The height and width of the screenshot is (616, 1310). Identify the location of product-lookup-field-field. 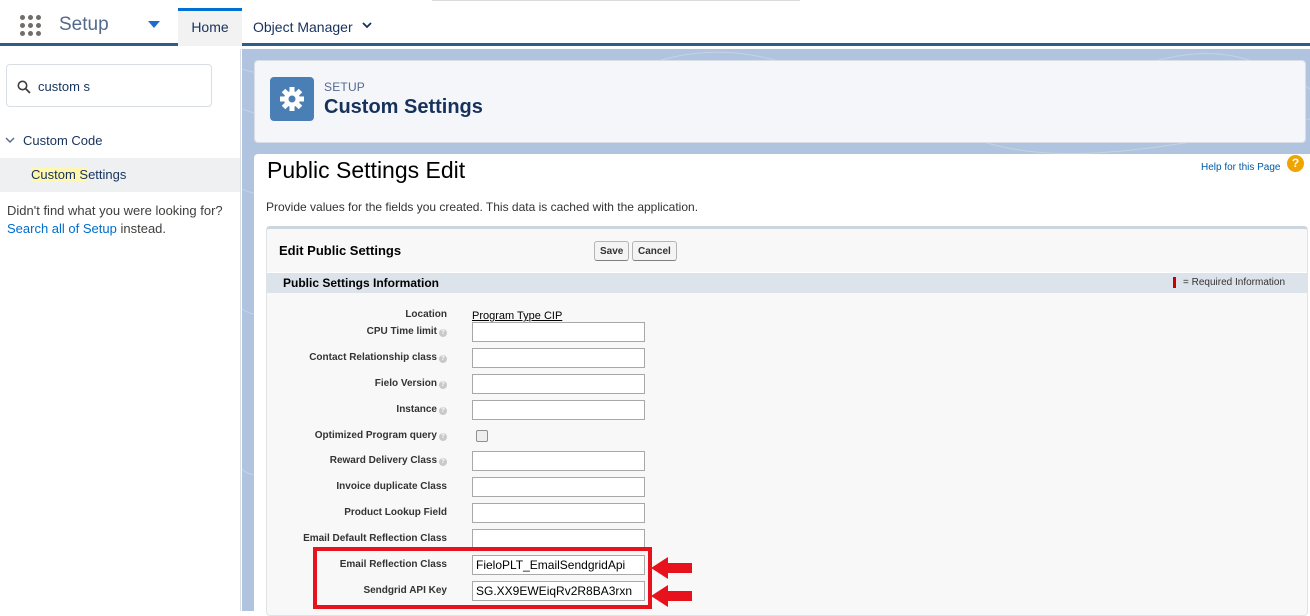
(558, 513).